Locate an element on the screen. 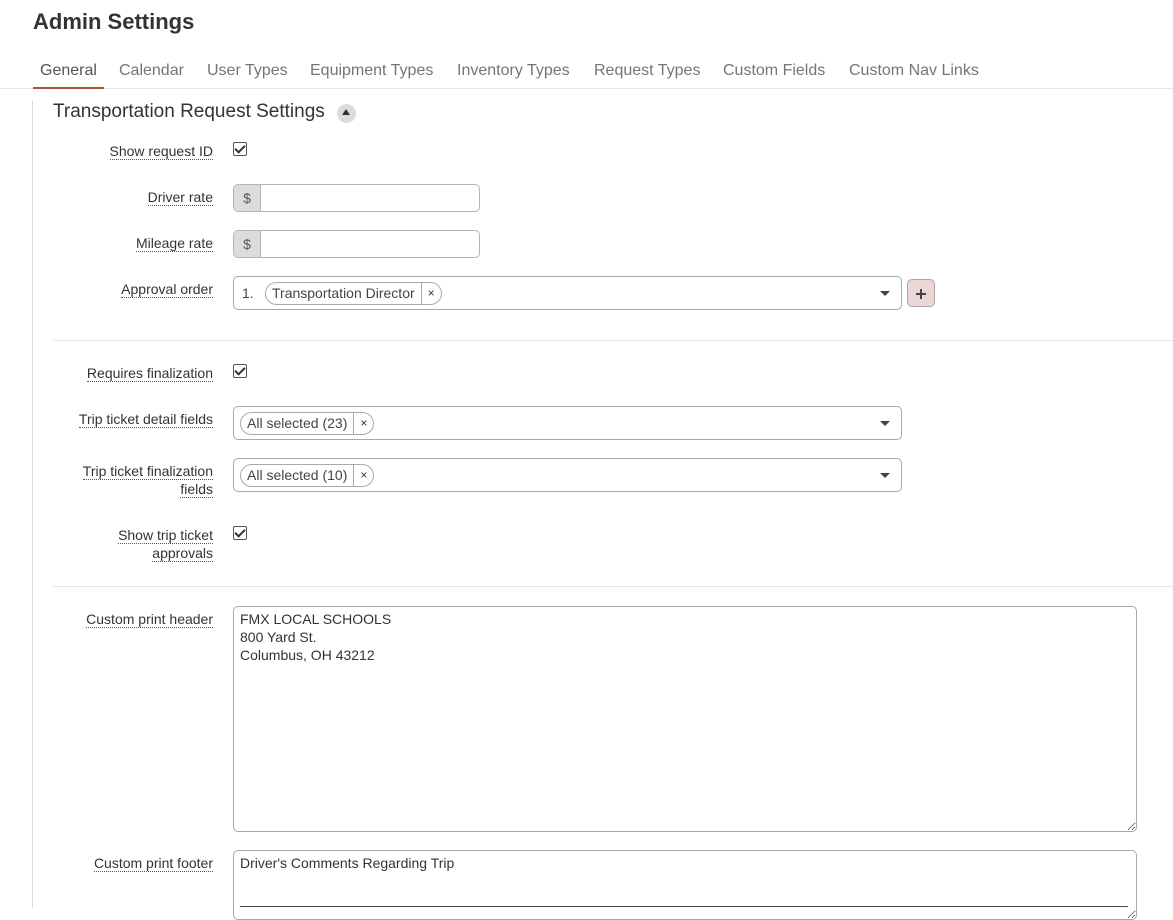  mileage-rate-field: $ is located at coordinates (356, 244).